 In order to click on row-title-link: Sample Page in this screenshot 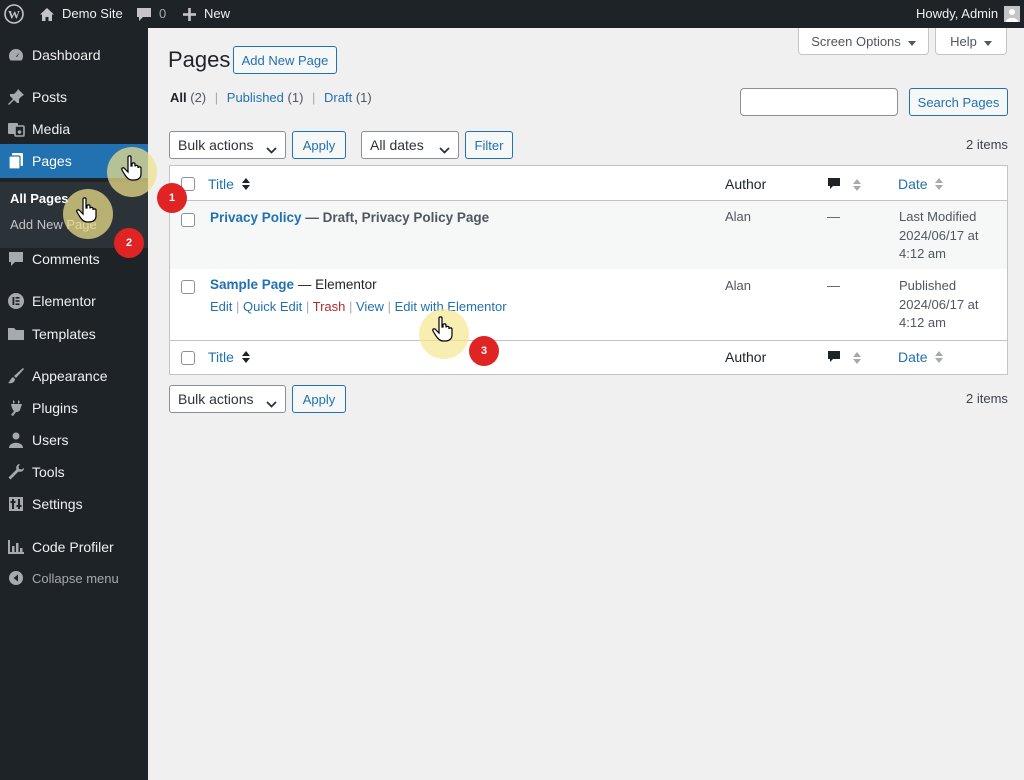, I will do `click(252, 284)`.